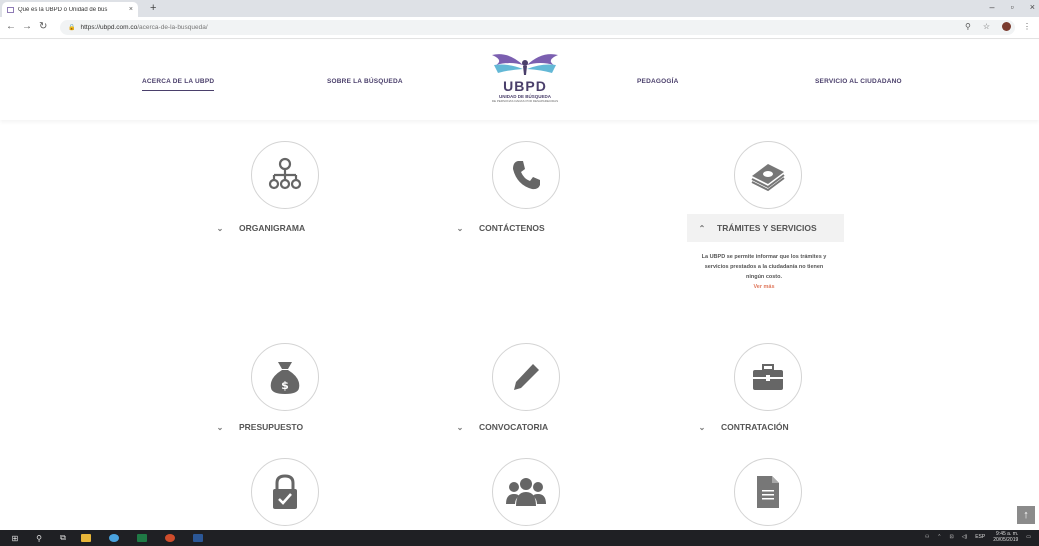 The width and height of the screenshot is (1039, 546). I want to click on ver-mas-link: Ver más, so click(764, 287).